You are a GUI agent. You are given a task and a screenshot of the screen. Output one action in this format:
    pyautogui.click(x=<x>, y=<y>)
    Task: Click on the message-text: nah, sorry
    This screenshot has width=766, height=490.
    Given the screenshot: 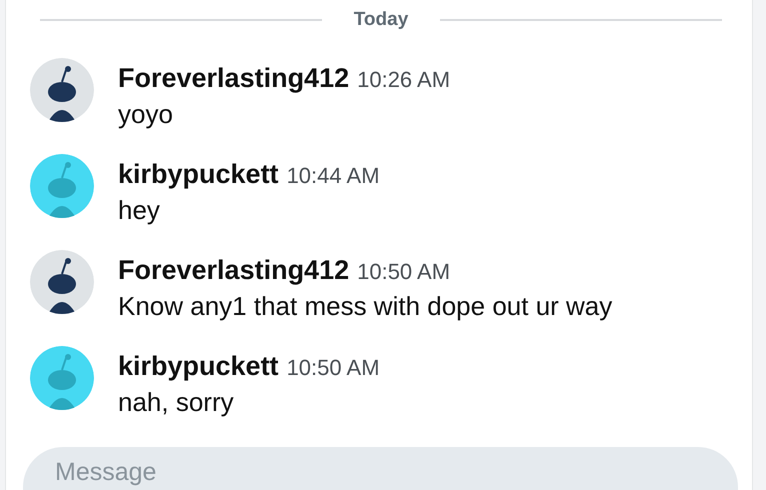 What is the action you would take?
    pyautogui.click(x=176, y=402)
    